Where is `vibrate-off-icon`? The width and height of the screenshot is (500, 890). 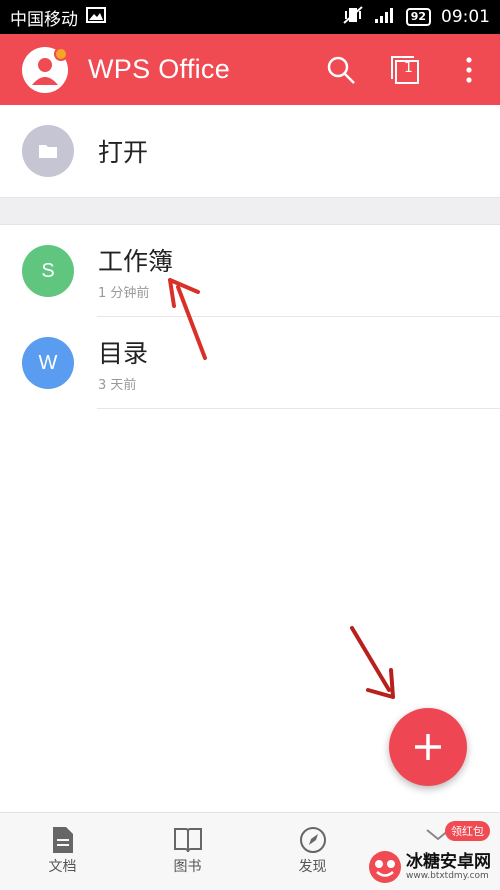 vibrate-off-icon is located at coordinates (353, 17).